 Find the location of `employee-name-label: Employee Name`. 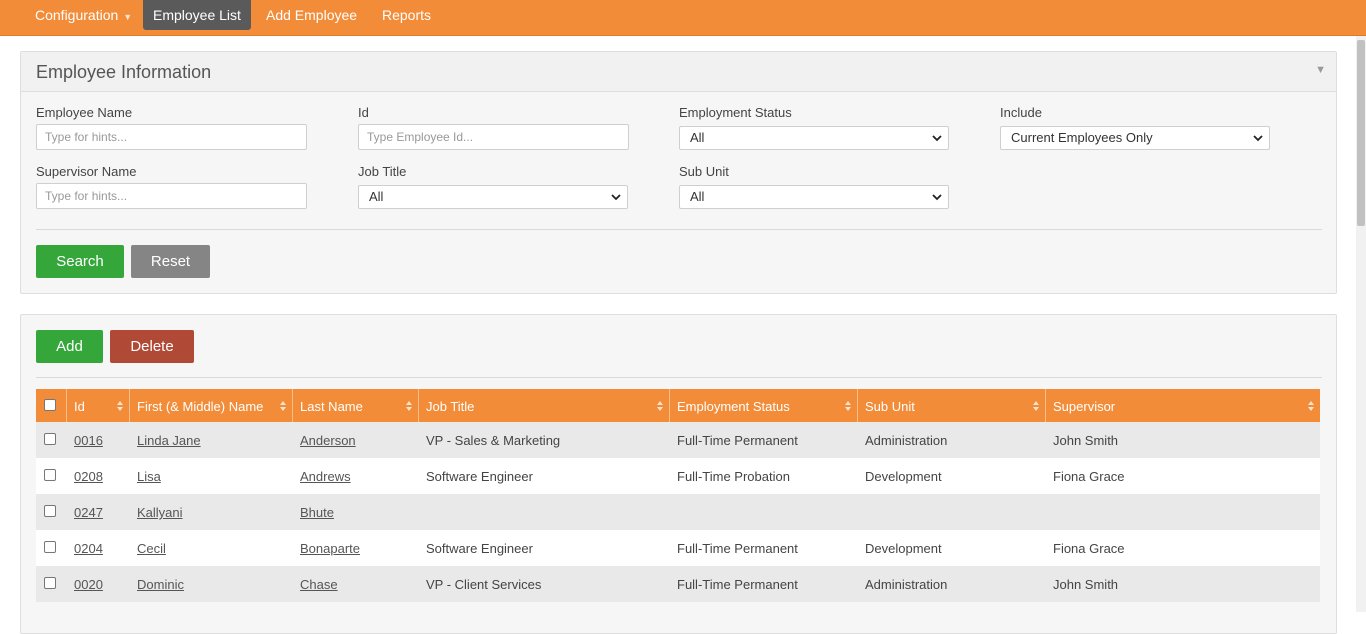

employee-name-label: Employee Name is located at coordinates (84, 112).